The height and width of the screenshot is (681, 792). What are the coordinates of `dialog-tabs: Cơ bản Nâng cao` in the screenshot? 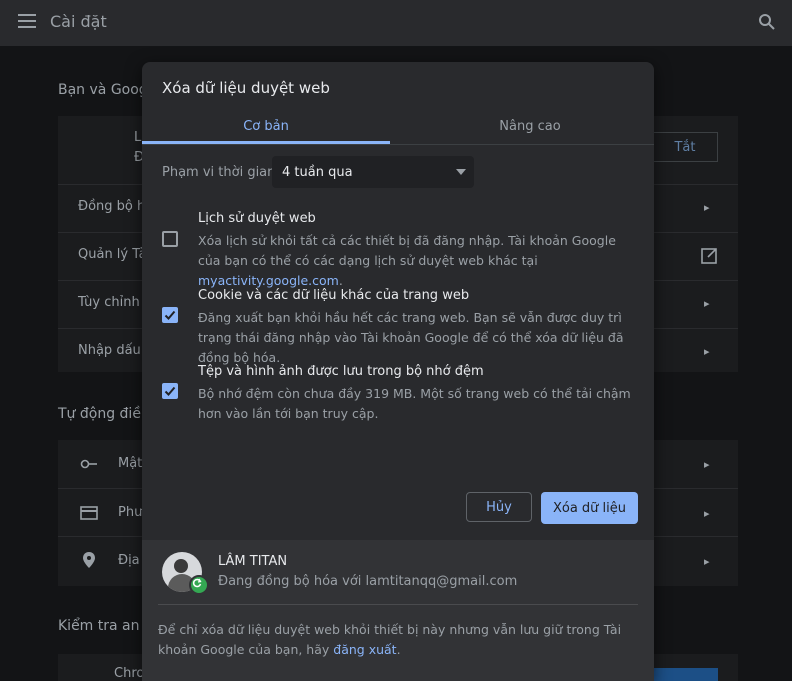 It's located at (398, 126).